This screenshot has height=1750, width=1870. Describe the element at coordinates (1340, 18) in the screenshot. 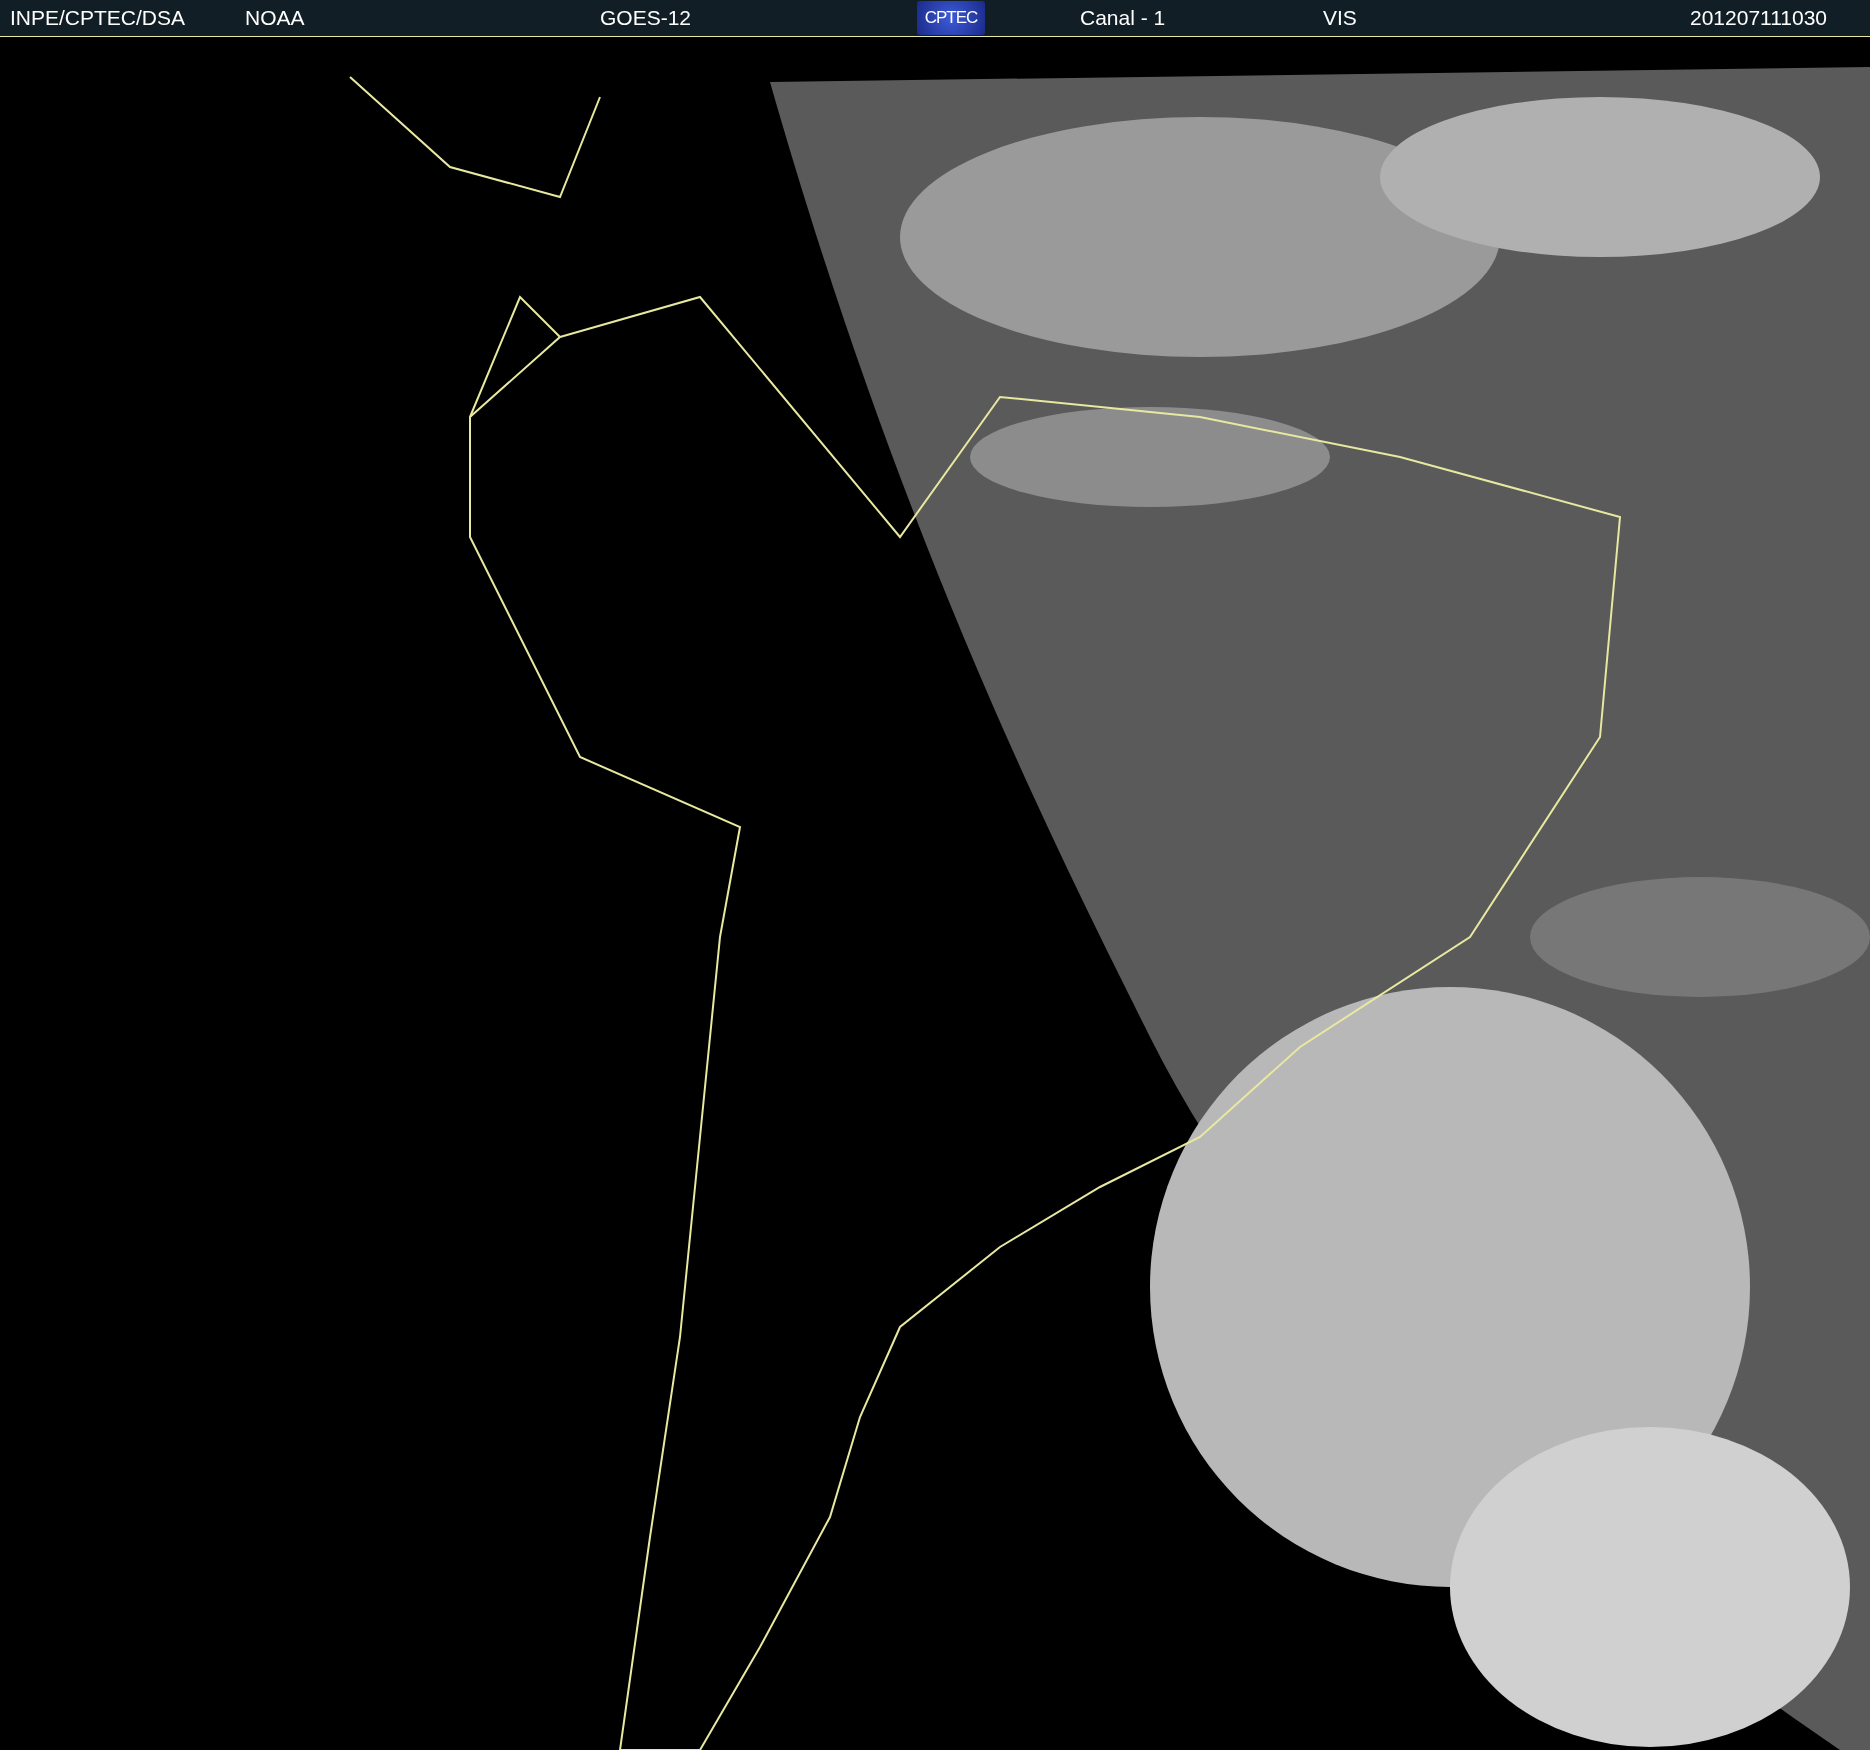

I see `header-label: VIS` at that location.